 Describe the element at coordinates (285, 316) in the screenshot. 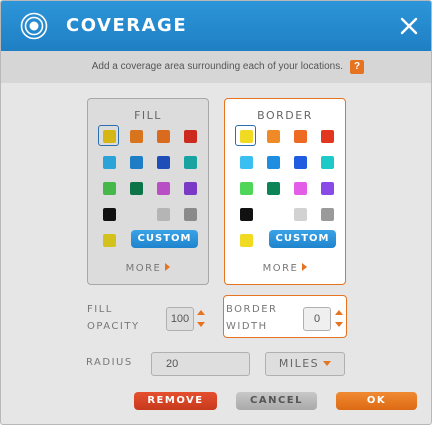

I see `border-width-group: BORDER WIDTH 0` at that location.